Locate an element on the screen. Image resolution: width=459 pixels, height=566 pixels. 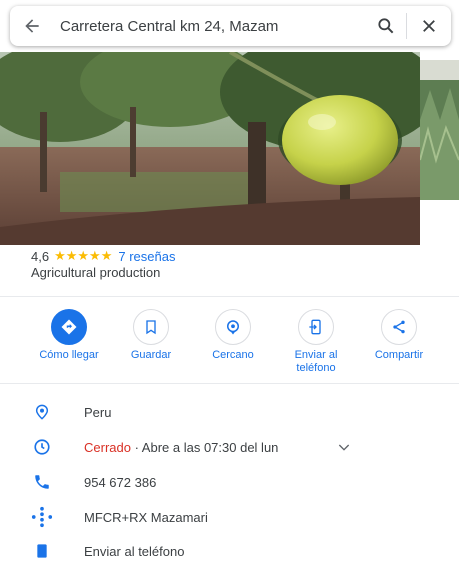
hours-row: Cerrado · Abre a las 07:30 del lun is located at coordinates (229, 447).